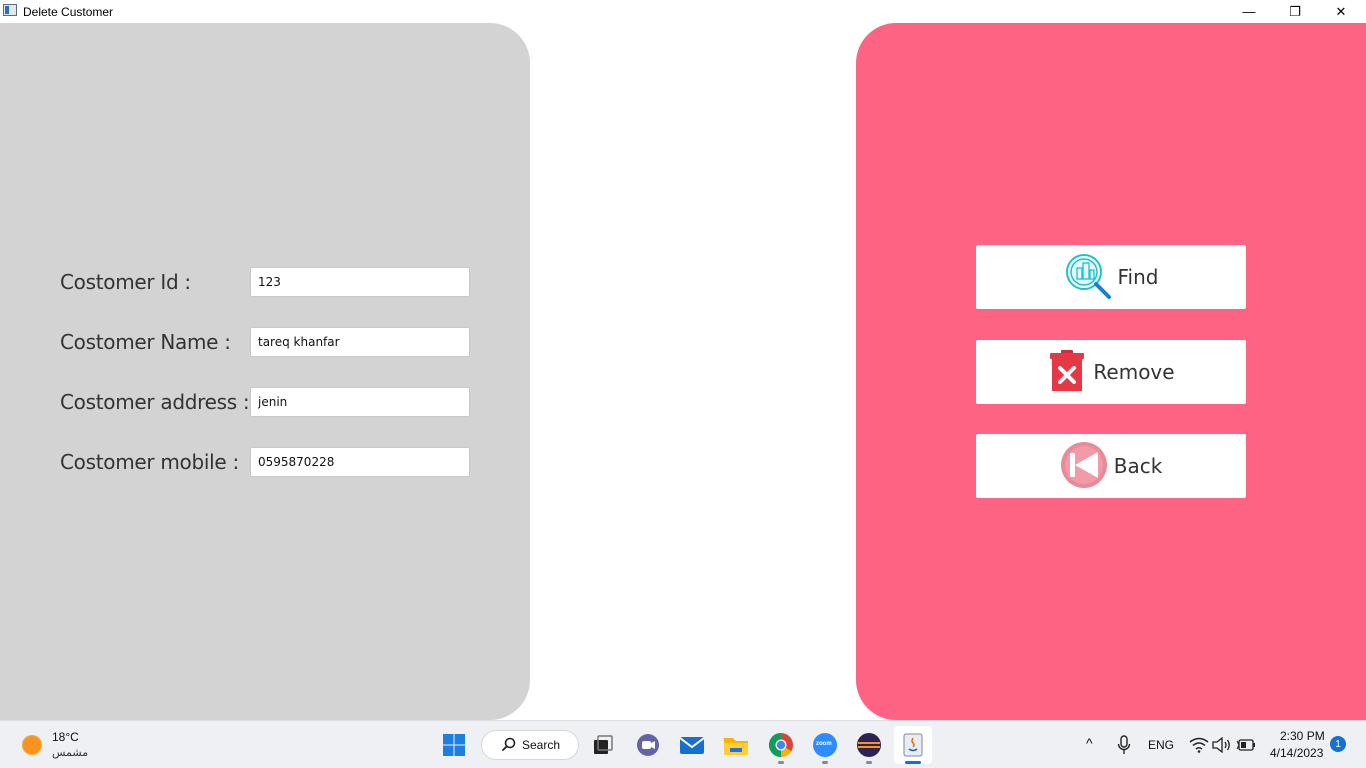 The image size is (1366, 768). What do you see at coordinates (869, 762) in the screenshot?
I see `eclipse-running-indicator` at bounding box center [869, 762].